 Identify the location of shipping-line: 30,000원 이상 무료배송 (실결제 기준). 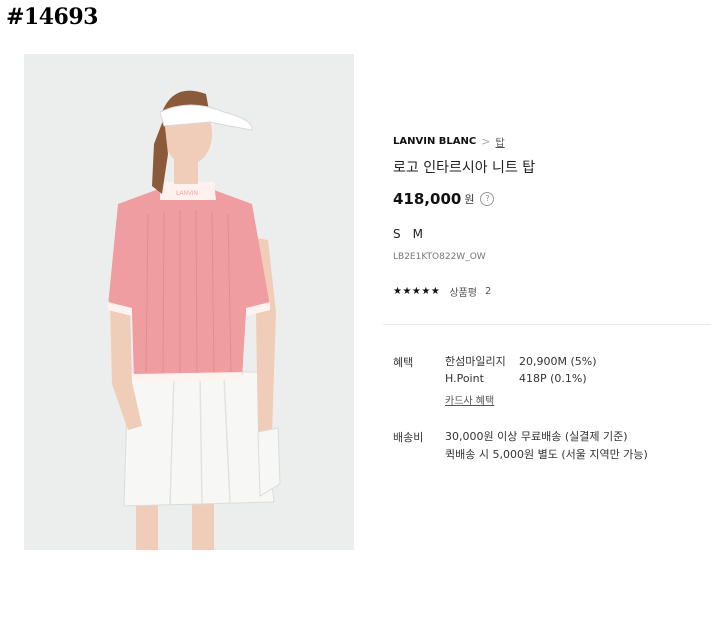
(536, 436).